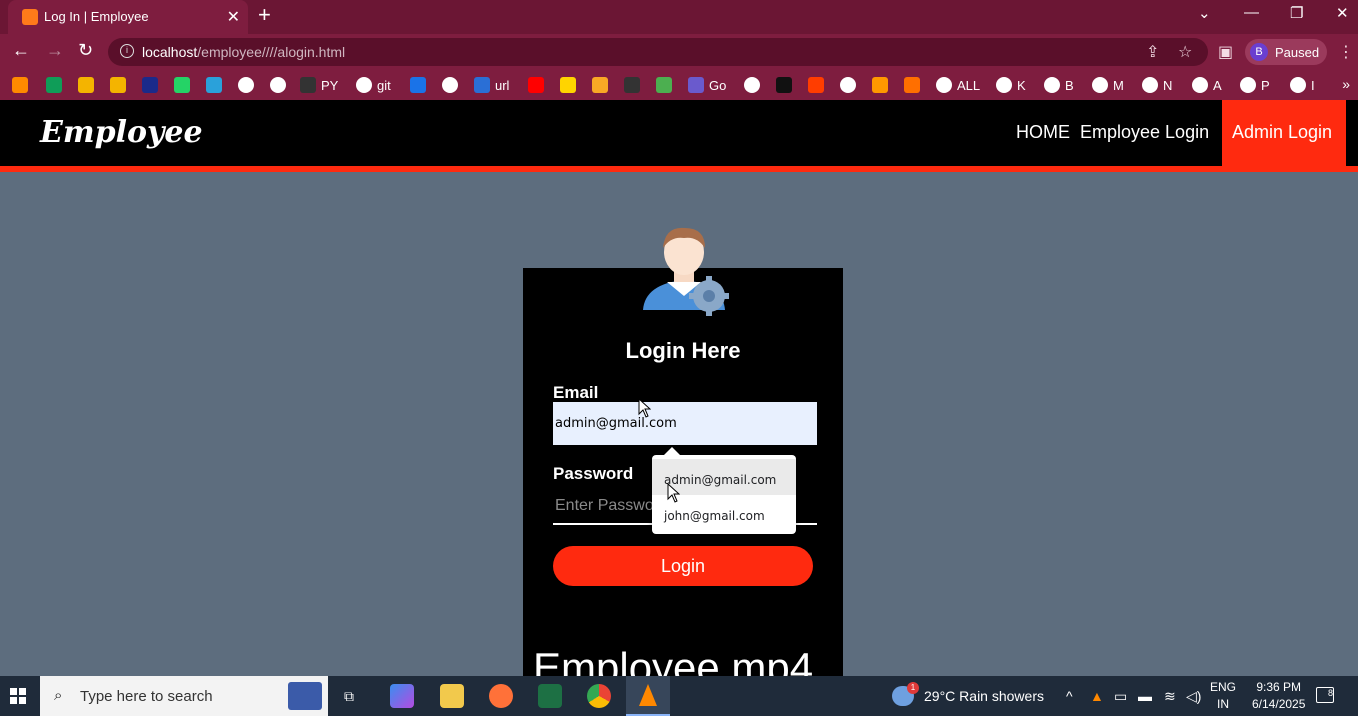 The width and height of the screenshot is (1358, 716). Describe the element at coordinates (683, 566) in the screenshot. I see `login-button: Login` at that location.